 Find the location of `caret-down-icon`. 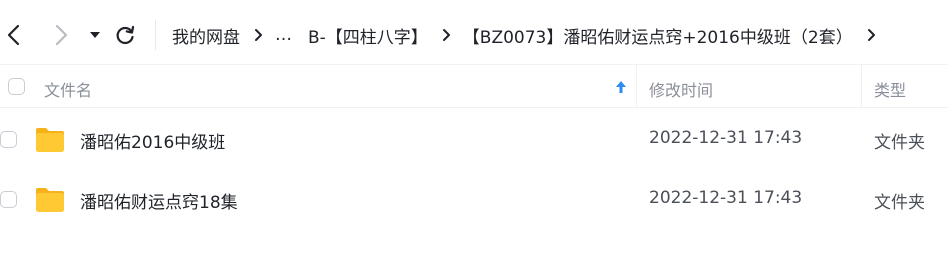

caret-down-icon is located at coordinates (95, 35).